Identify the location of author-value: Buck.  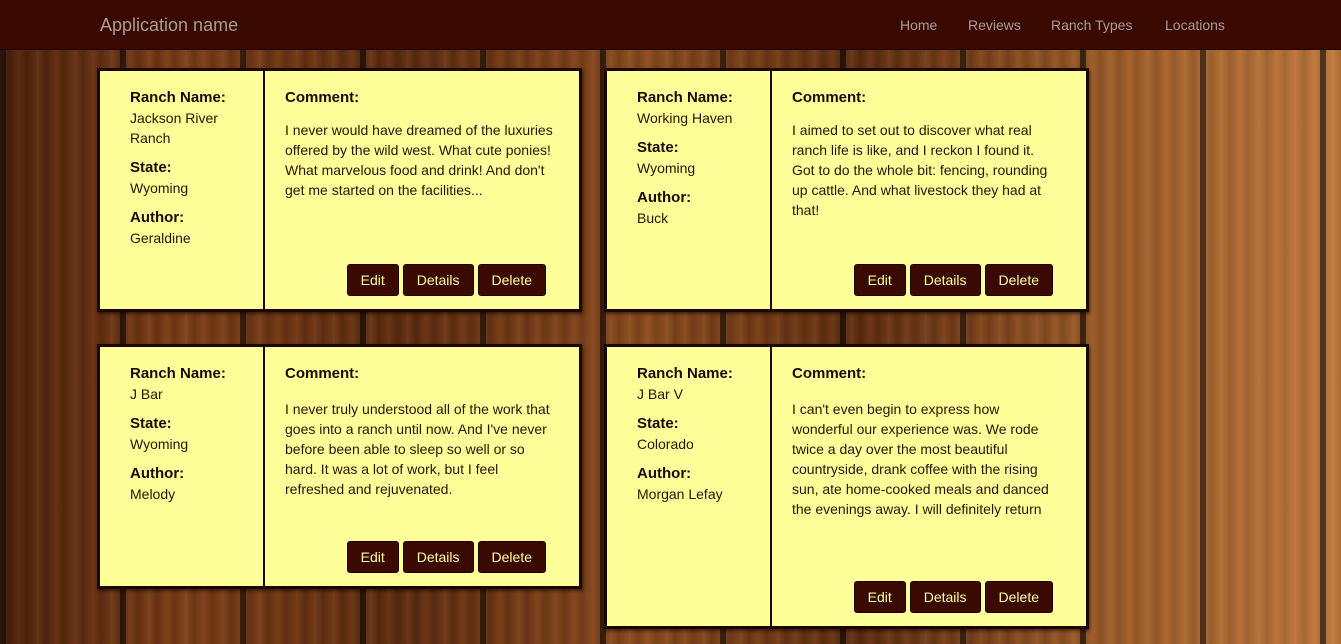
(653, 218).